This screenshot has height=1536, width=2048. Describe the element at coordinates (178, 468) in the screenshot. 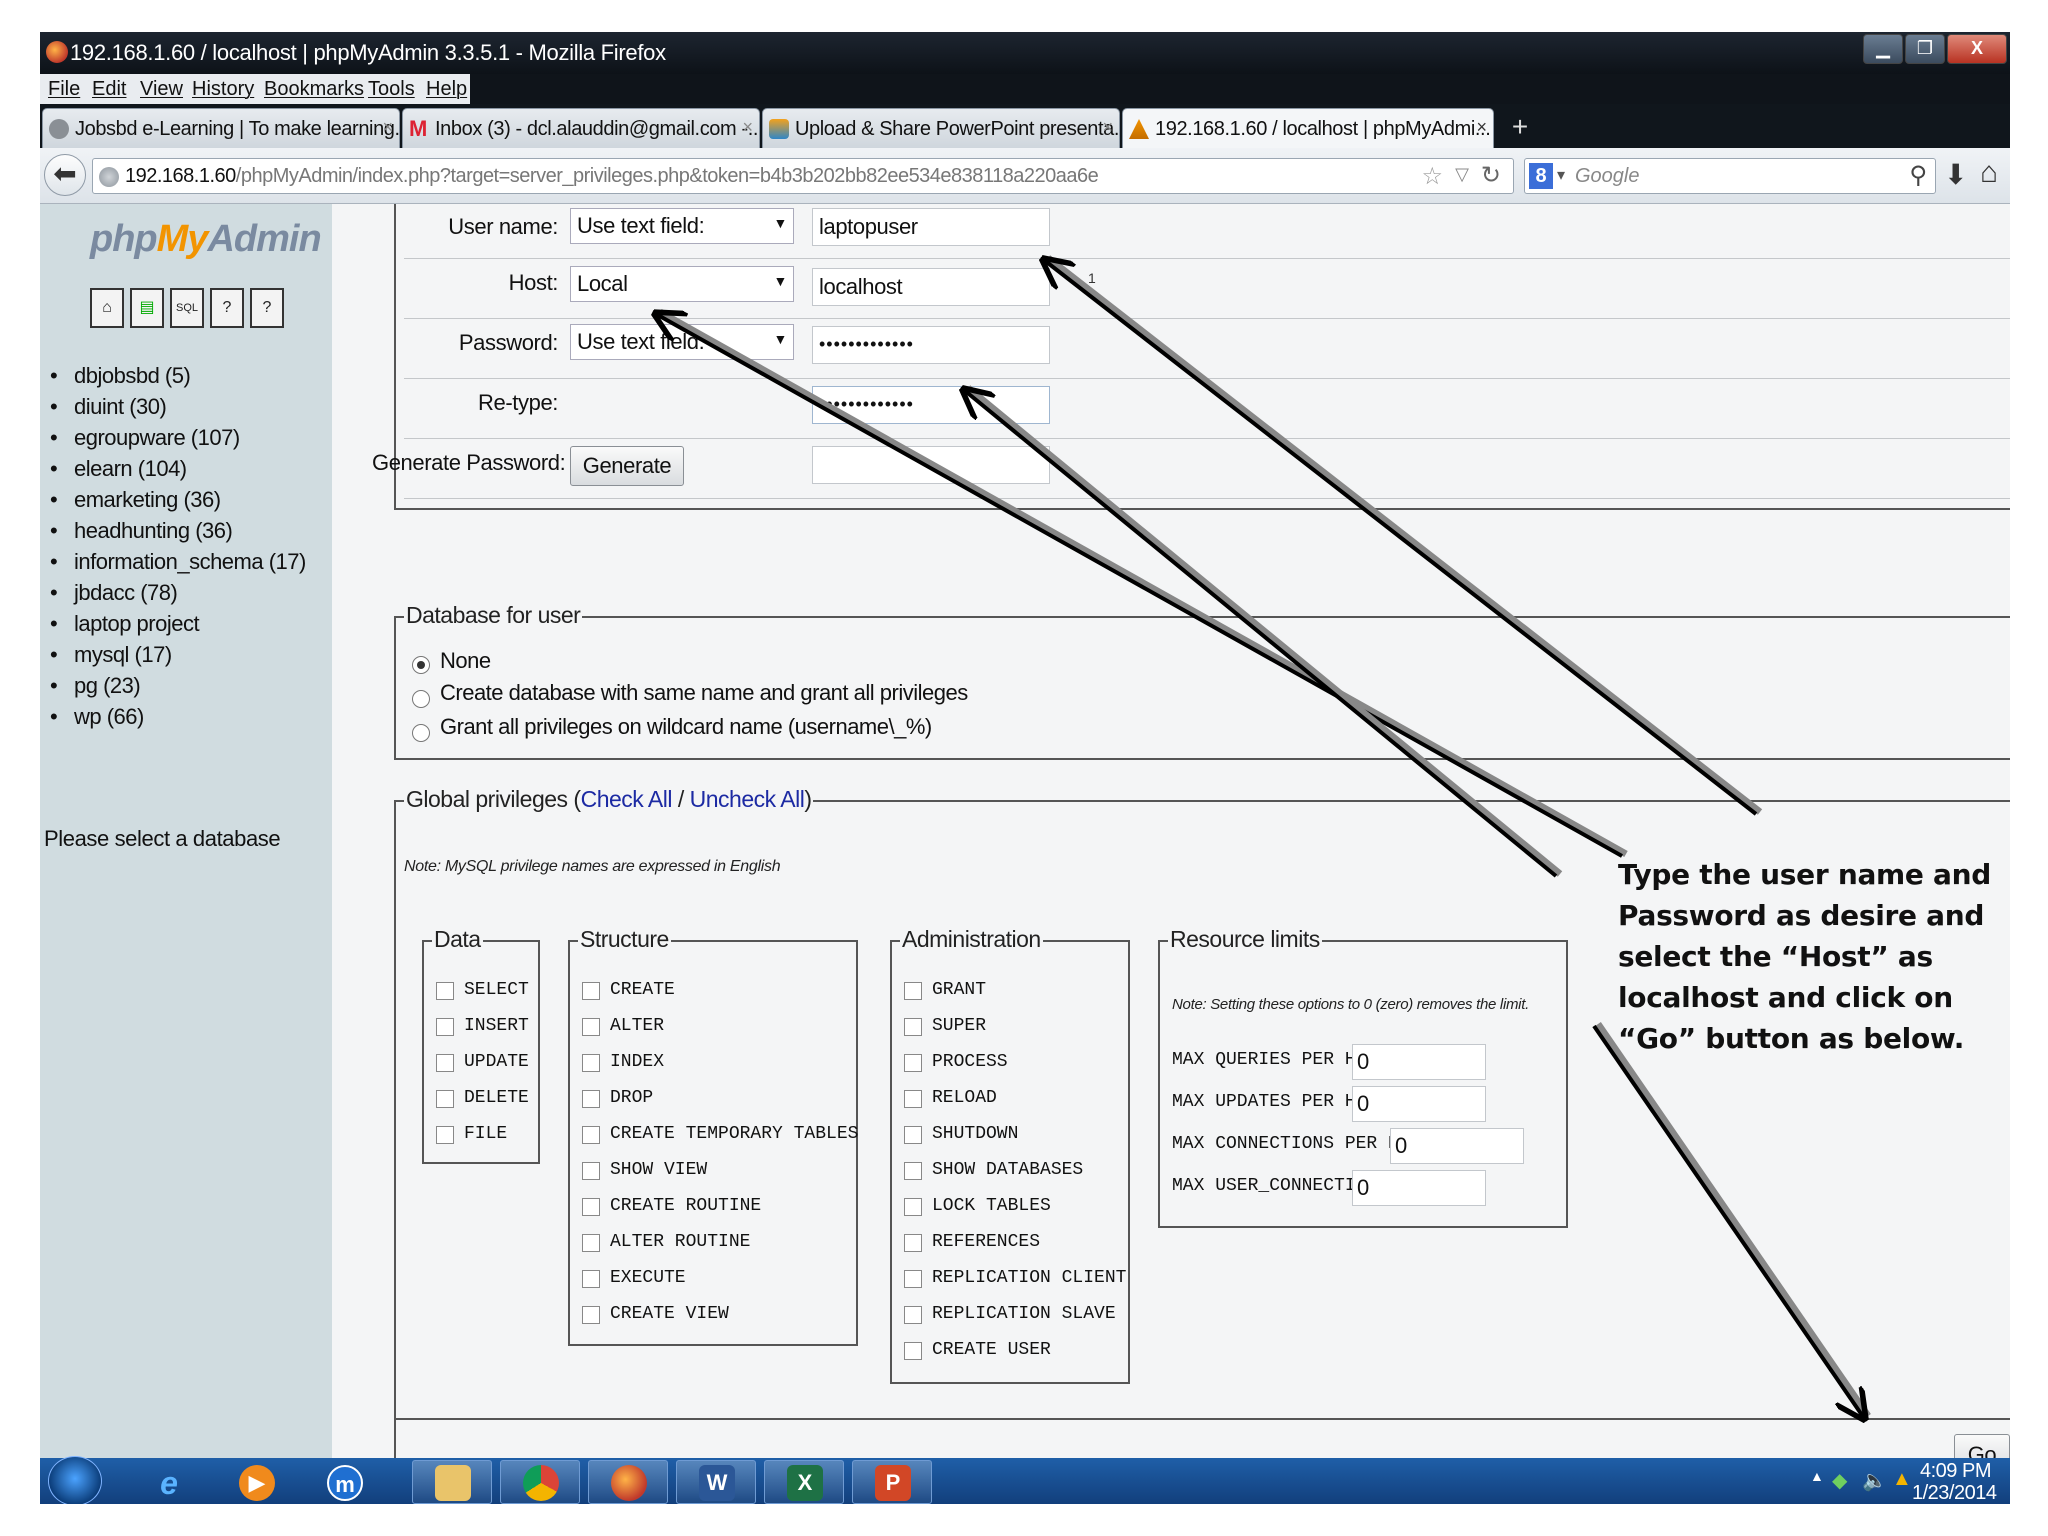

I see `database-link: elearn (104)` at that location.